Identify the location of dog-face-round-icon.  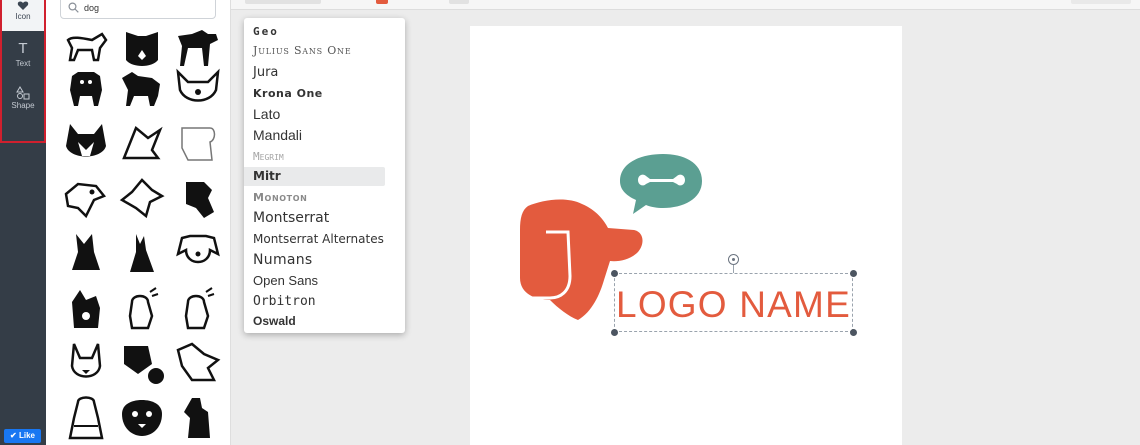
(142, 418).